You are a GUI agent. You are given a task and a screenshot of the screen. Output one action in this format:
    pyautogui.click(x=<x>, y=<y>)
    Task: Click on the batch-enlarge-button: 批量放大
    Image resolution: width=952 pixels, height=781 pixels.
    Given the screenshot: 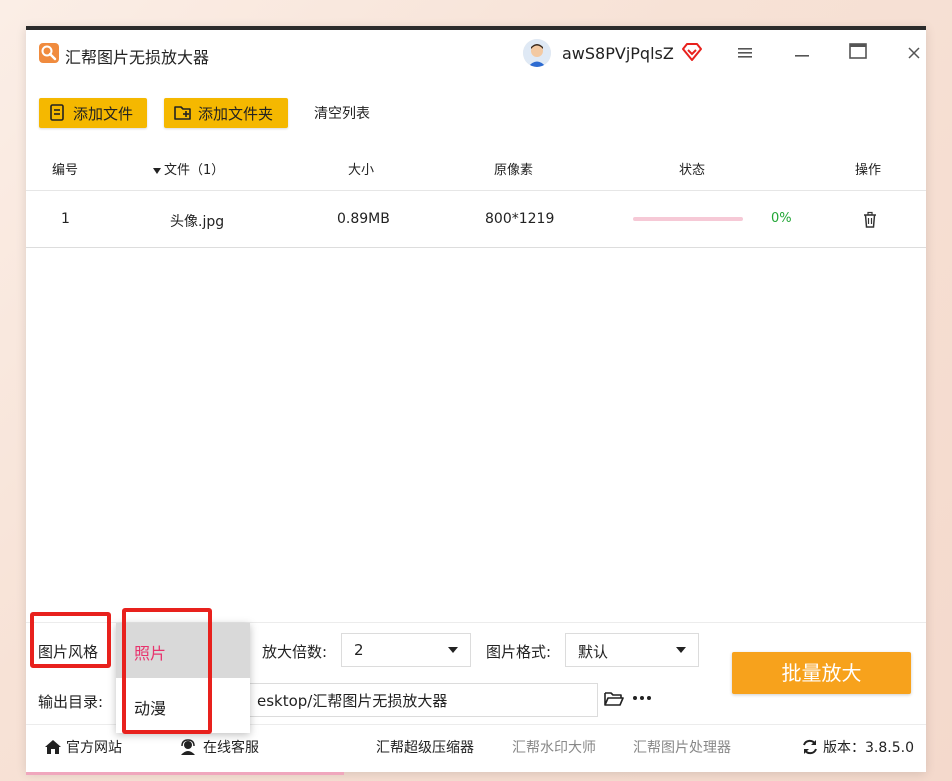 What is the action you would take?
    pyautogui.click(x=821, y=673)
    